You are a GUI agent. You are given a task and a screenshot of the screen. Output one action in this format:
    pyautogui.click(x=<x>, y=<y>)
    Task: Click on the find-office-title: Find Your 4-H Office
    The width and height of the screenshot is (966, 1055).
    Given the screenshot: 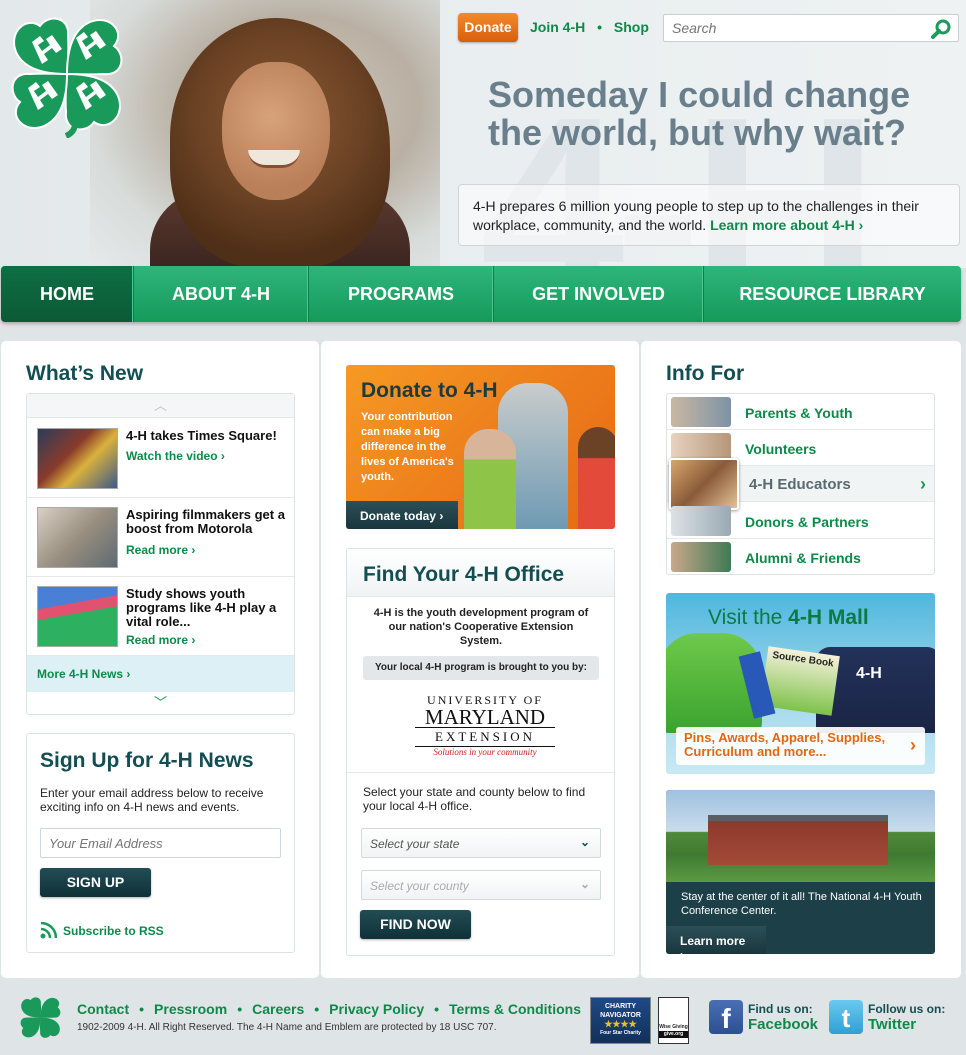 What is the action you would take?
    pyautogui.click(x=464, y=574)
    